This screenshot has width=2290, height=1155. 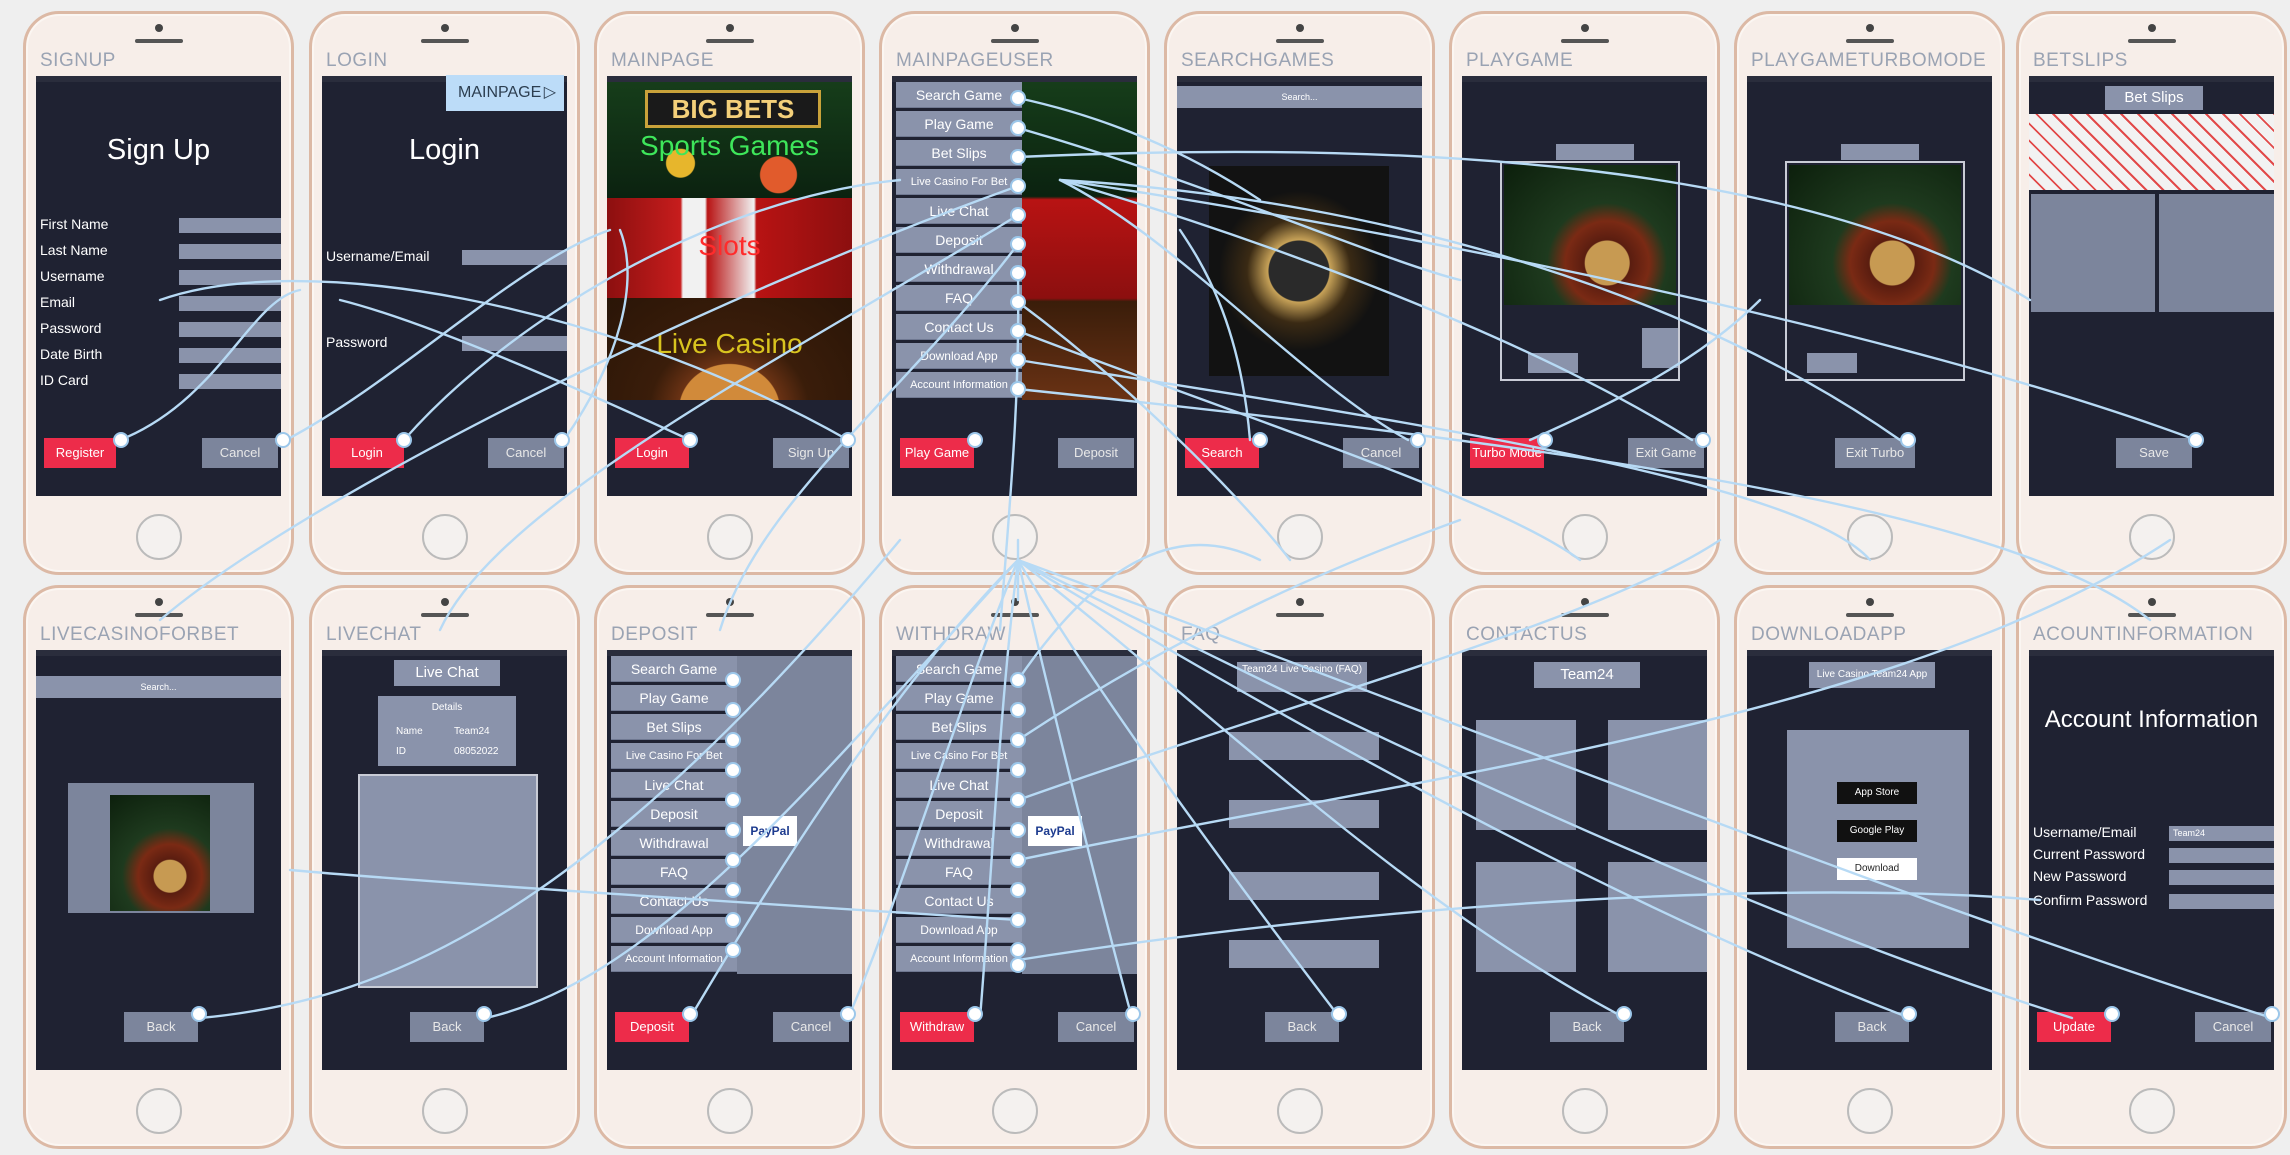 I want to click on link-handle-turbo, so click(x=1545, y=440).